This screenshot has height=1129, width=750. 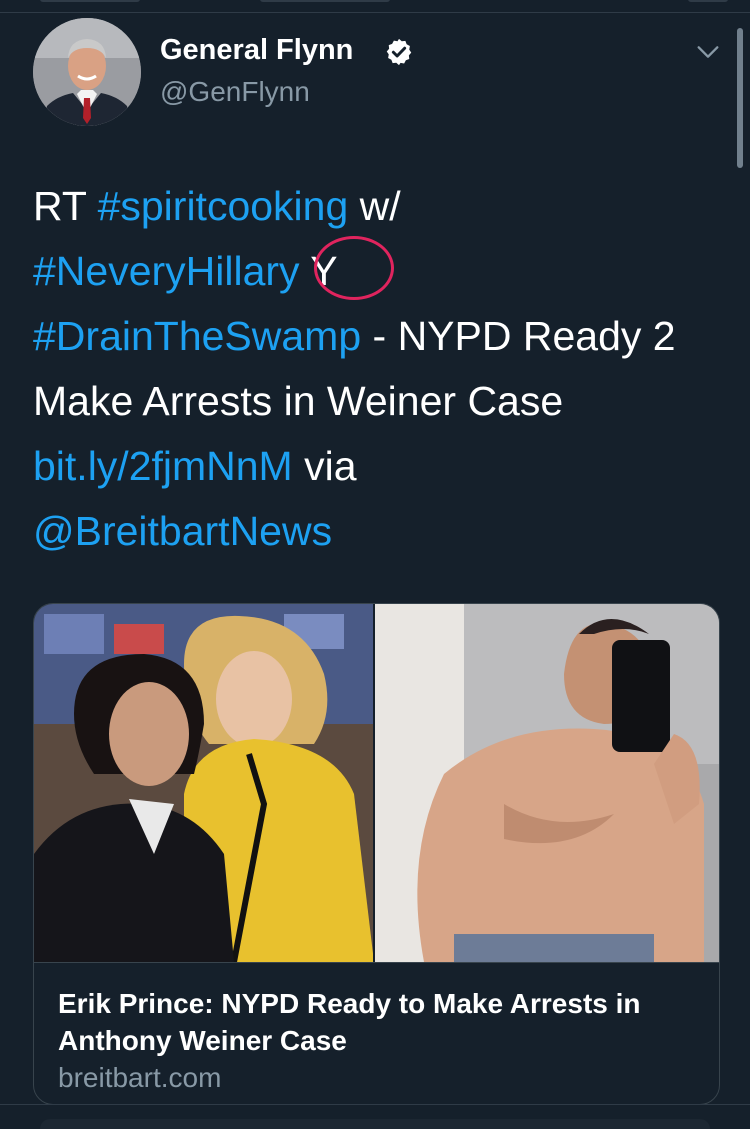 I want to click on url-link: bit.ly/2fjmNnM, so click(x=163, y=466).